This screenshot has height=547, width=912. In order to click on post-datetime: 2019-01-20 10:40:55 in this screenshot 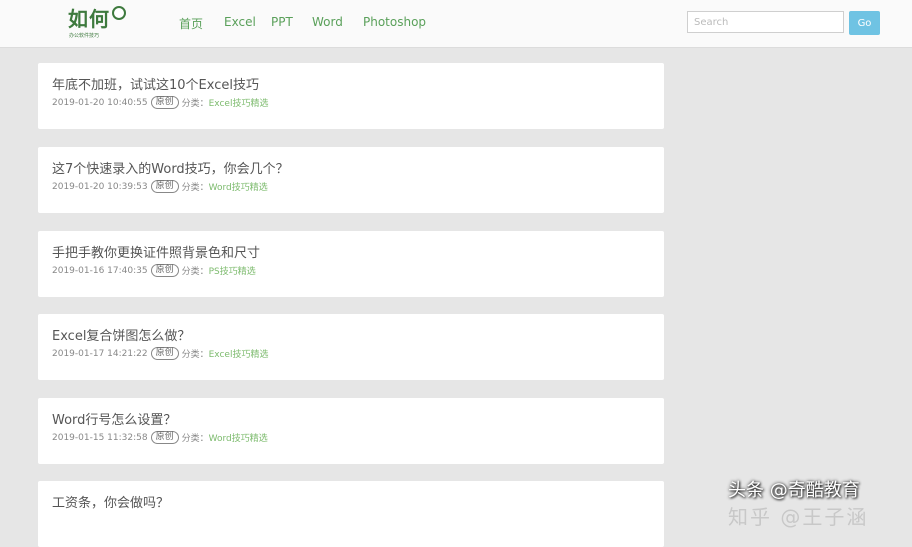, I will do `click(100, 102)`.